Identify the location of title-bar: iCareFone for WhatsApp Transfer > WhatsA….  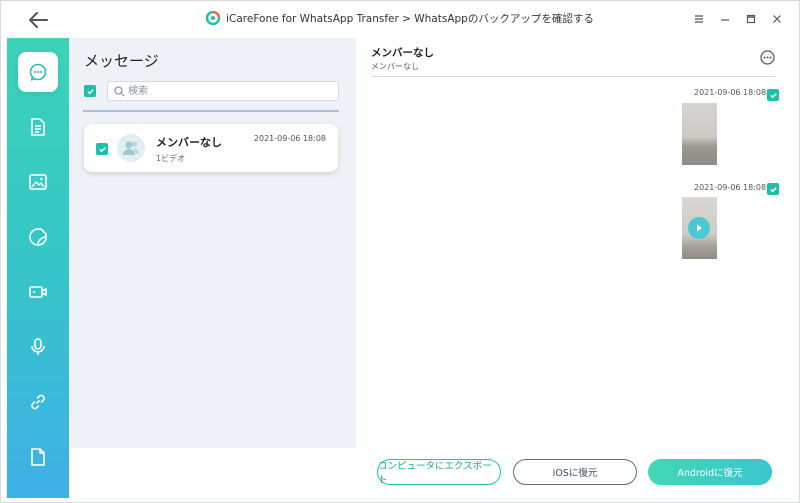
(400, 19).